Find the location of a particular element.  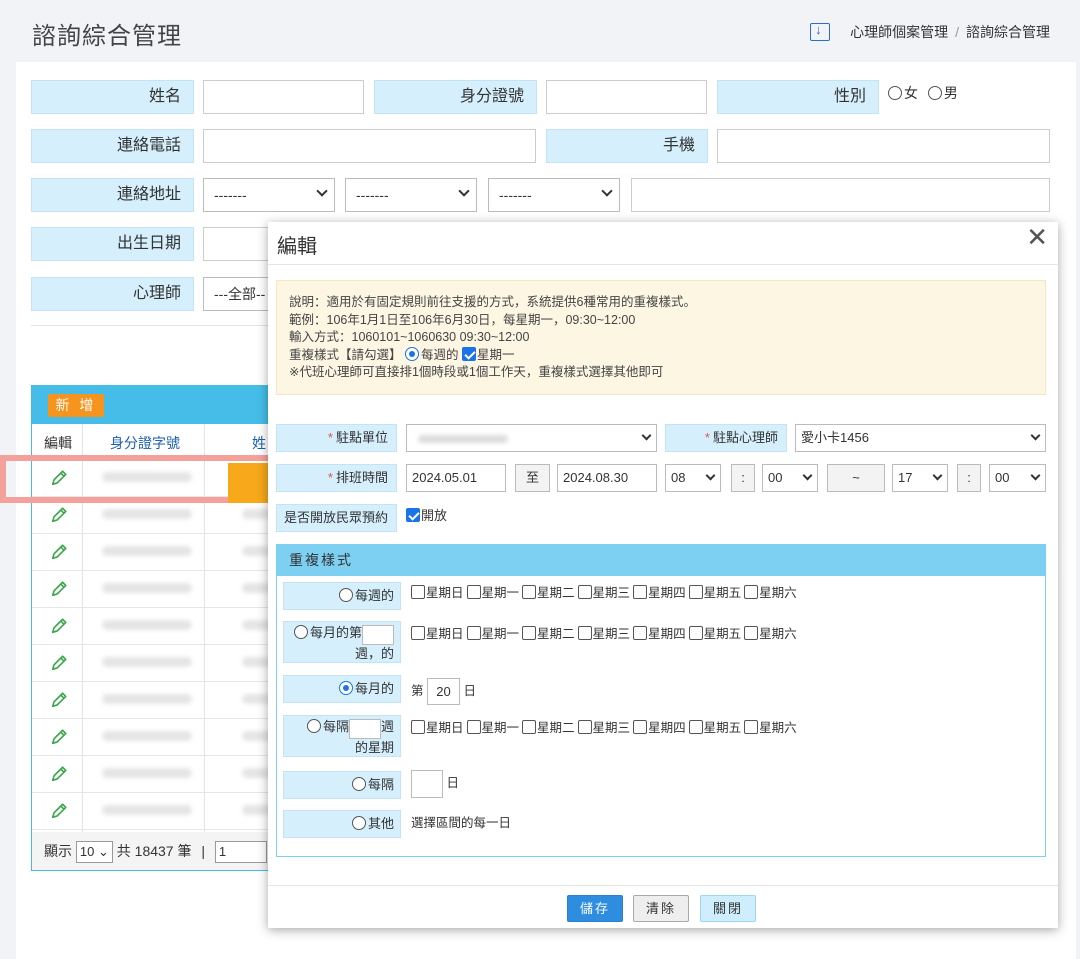

col-id: 身分證字號 is located at coordinates (145, 443).